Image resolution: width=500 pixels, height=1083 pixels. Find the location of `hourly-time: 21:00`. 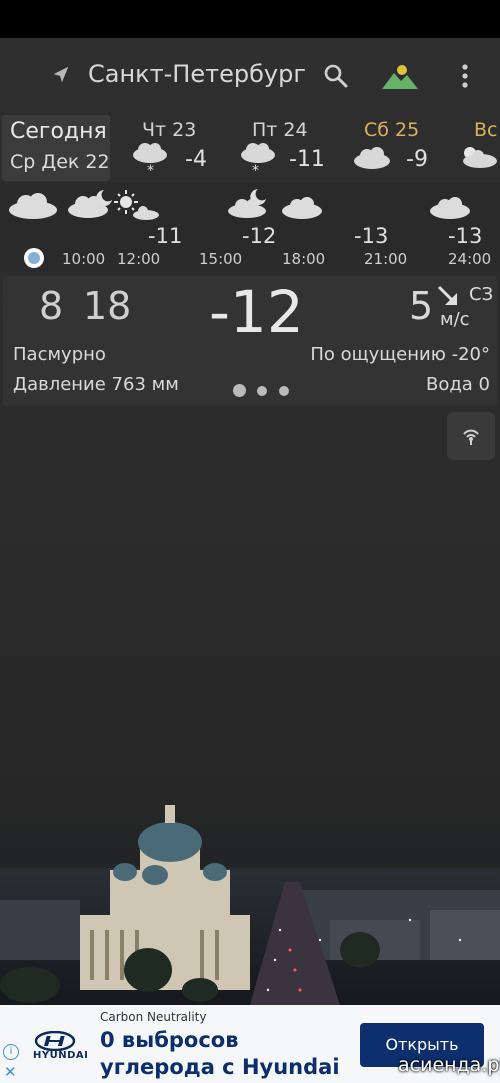

hourly-time: 21:00 is located at coordinates (386, 259).